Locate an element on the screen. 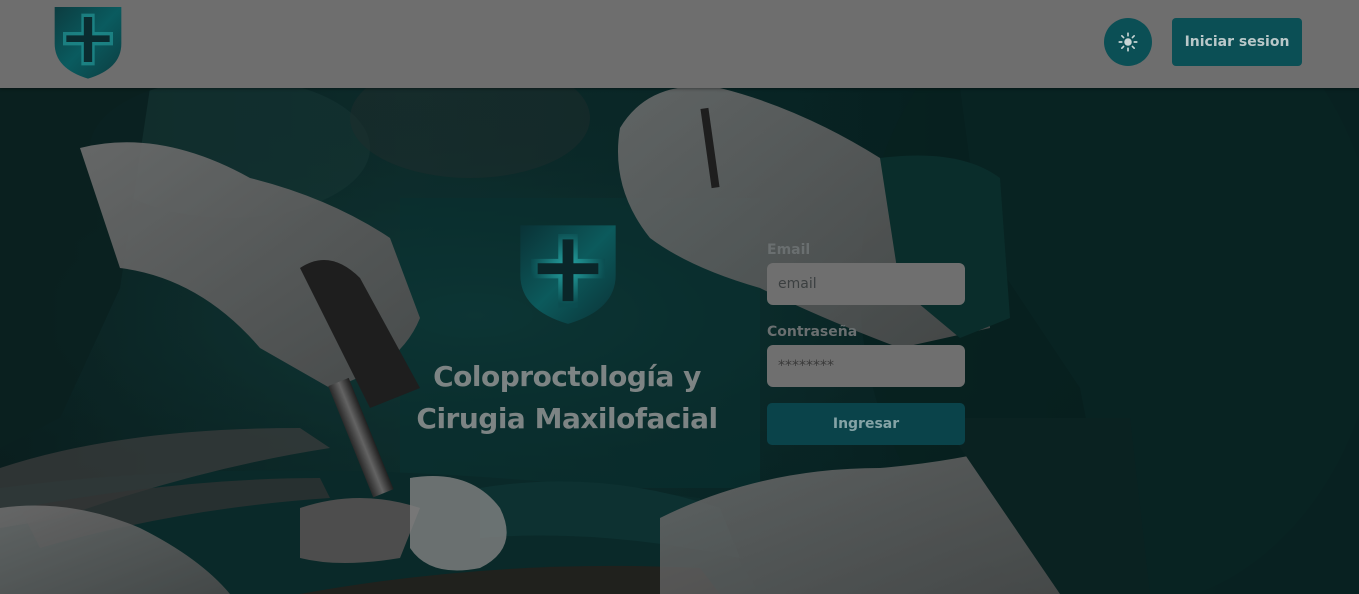 The image size is (1359, 594). email-label: Email is located at coordinates (789, 250).